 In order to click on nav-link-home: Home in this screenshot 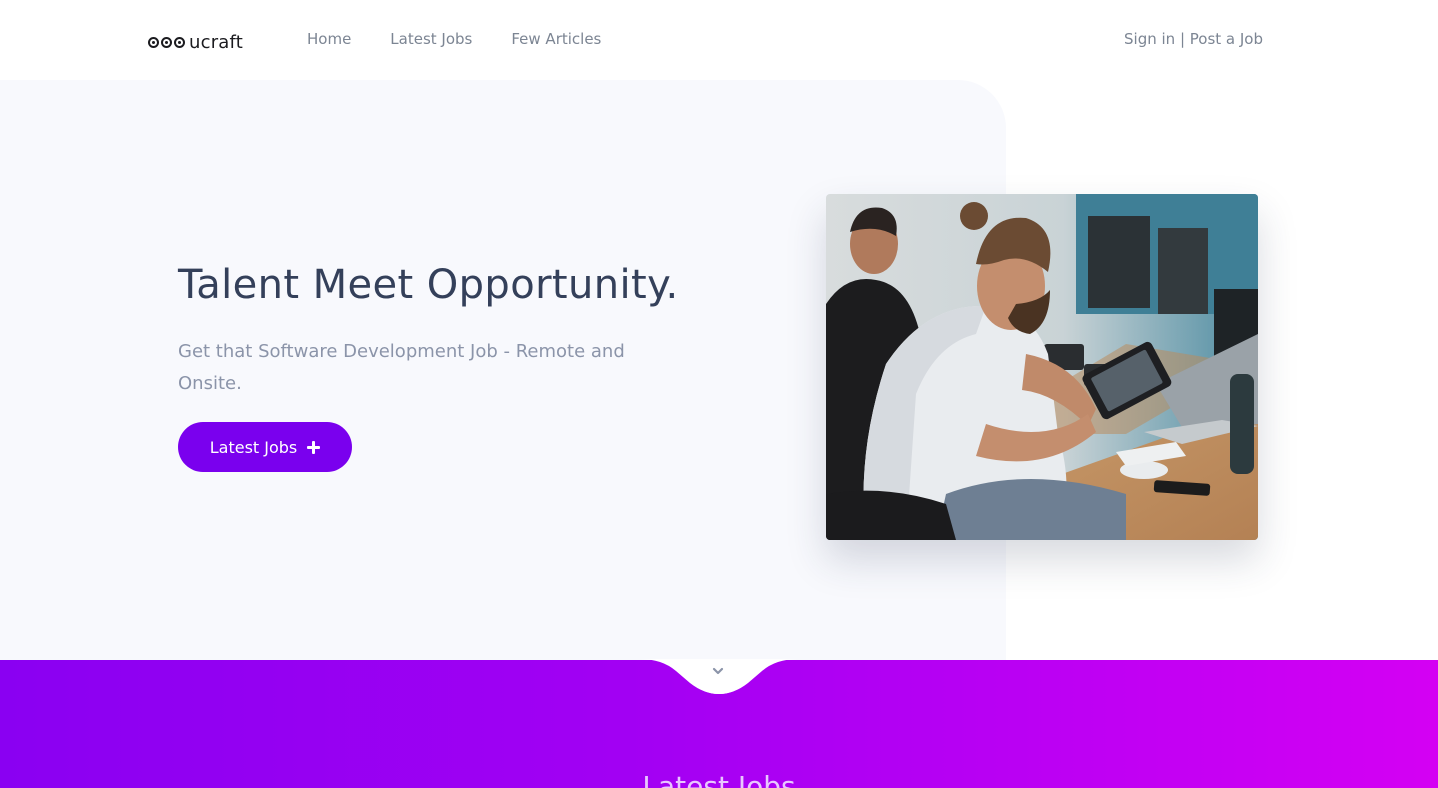, I will do `click(329, 39)`.